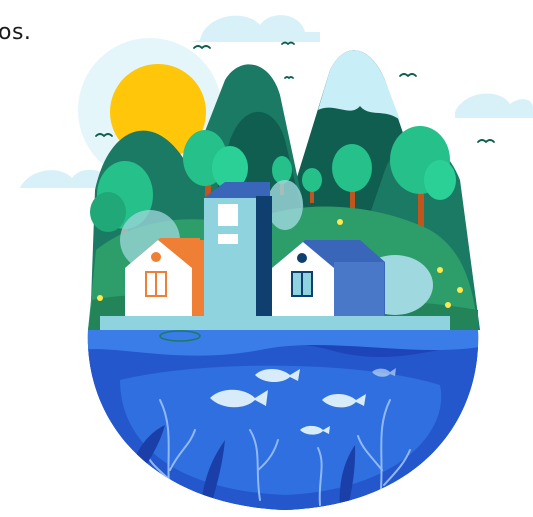 The height and width of the screenshot is (517, 533). What do you see at coordinates (359, 291) in the screenshot?
I see `house-side` at bounding box center [359, 291].